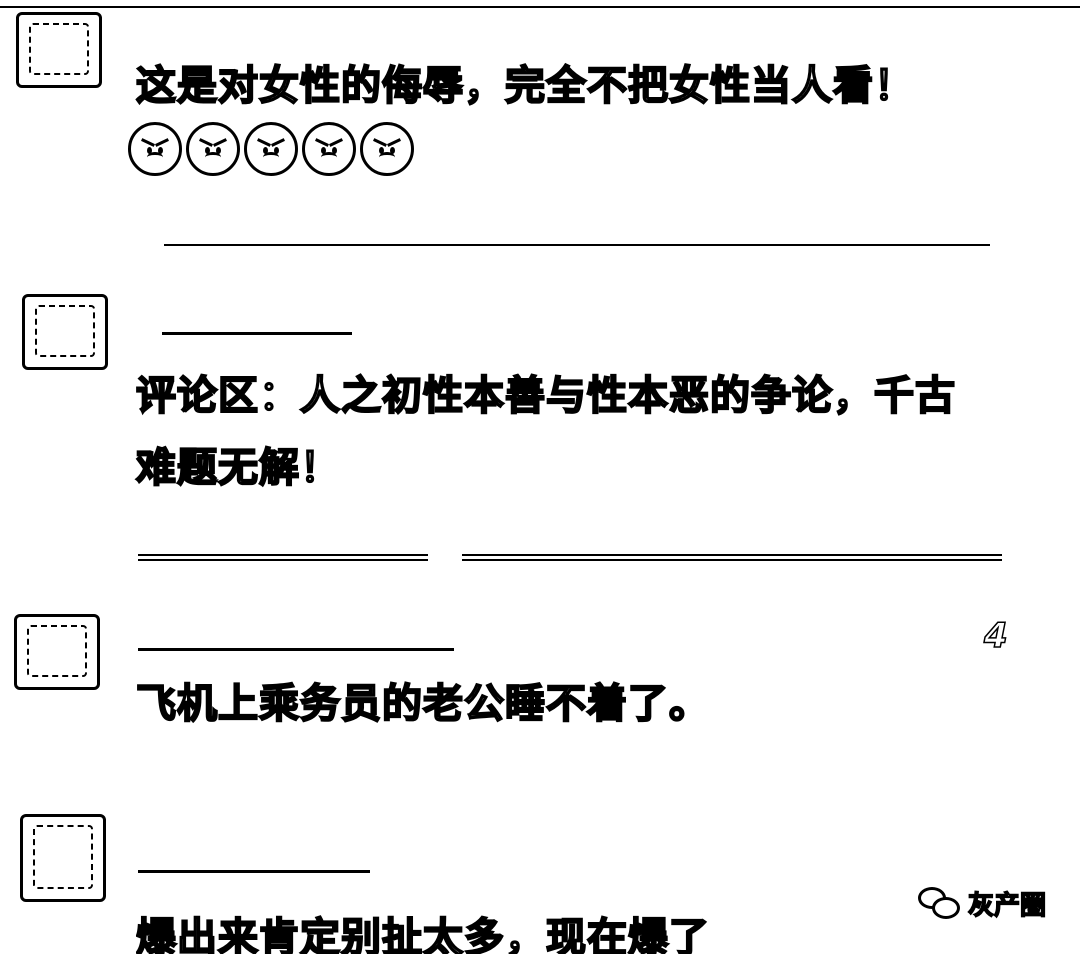 This screenshot has height=954, width=1080. I want to click on comment-text: 爆出来肯定别扯太多，现在爆了, so click(423, 934).